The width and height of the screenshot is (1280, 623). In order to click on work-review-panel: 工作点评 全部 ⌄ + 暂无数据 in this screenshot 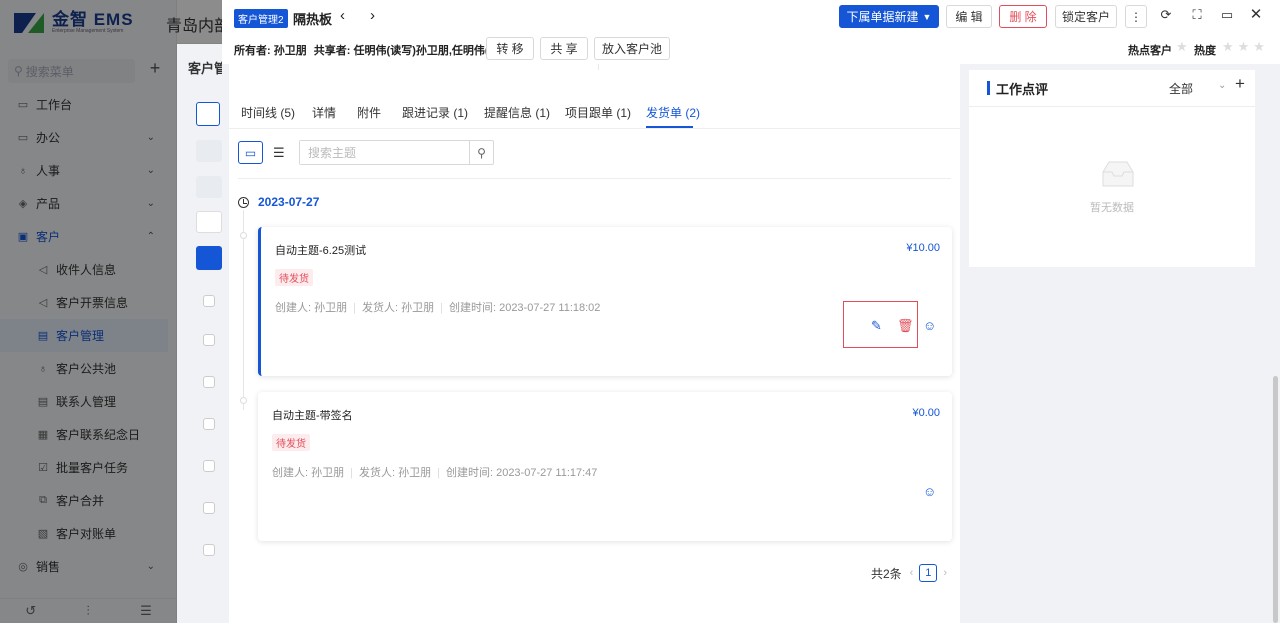, I will do `click(1112, 168)`.